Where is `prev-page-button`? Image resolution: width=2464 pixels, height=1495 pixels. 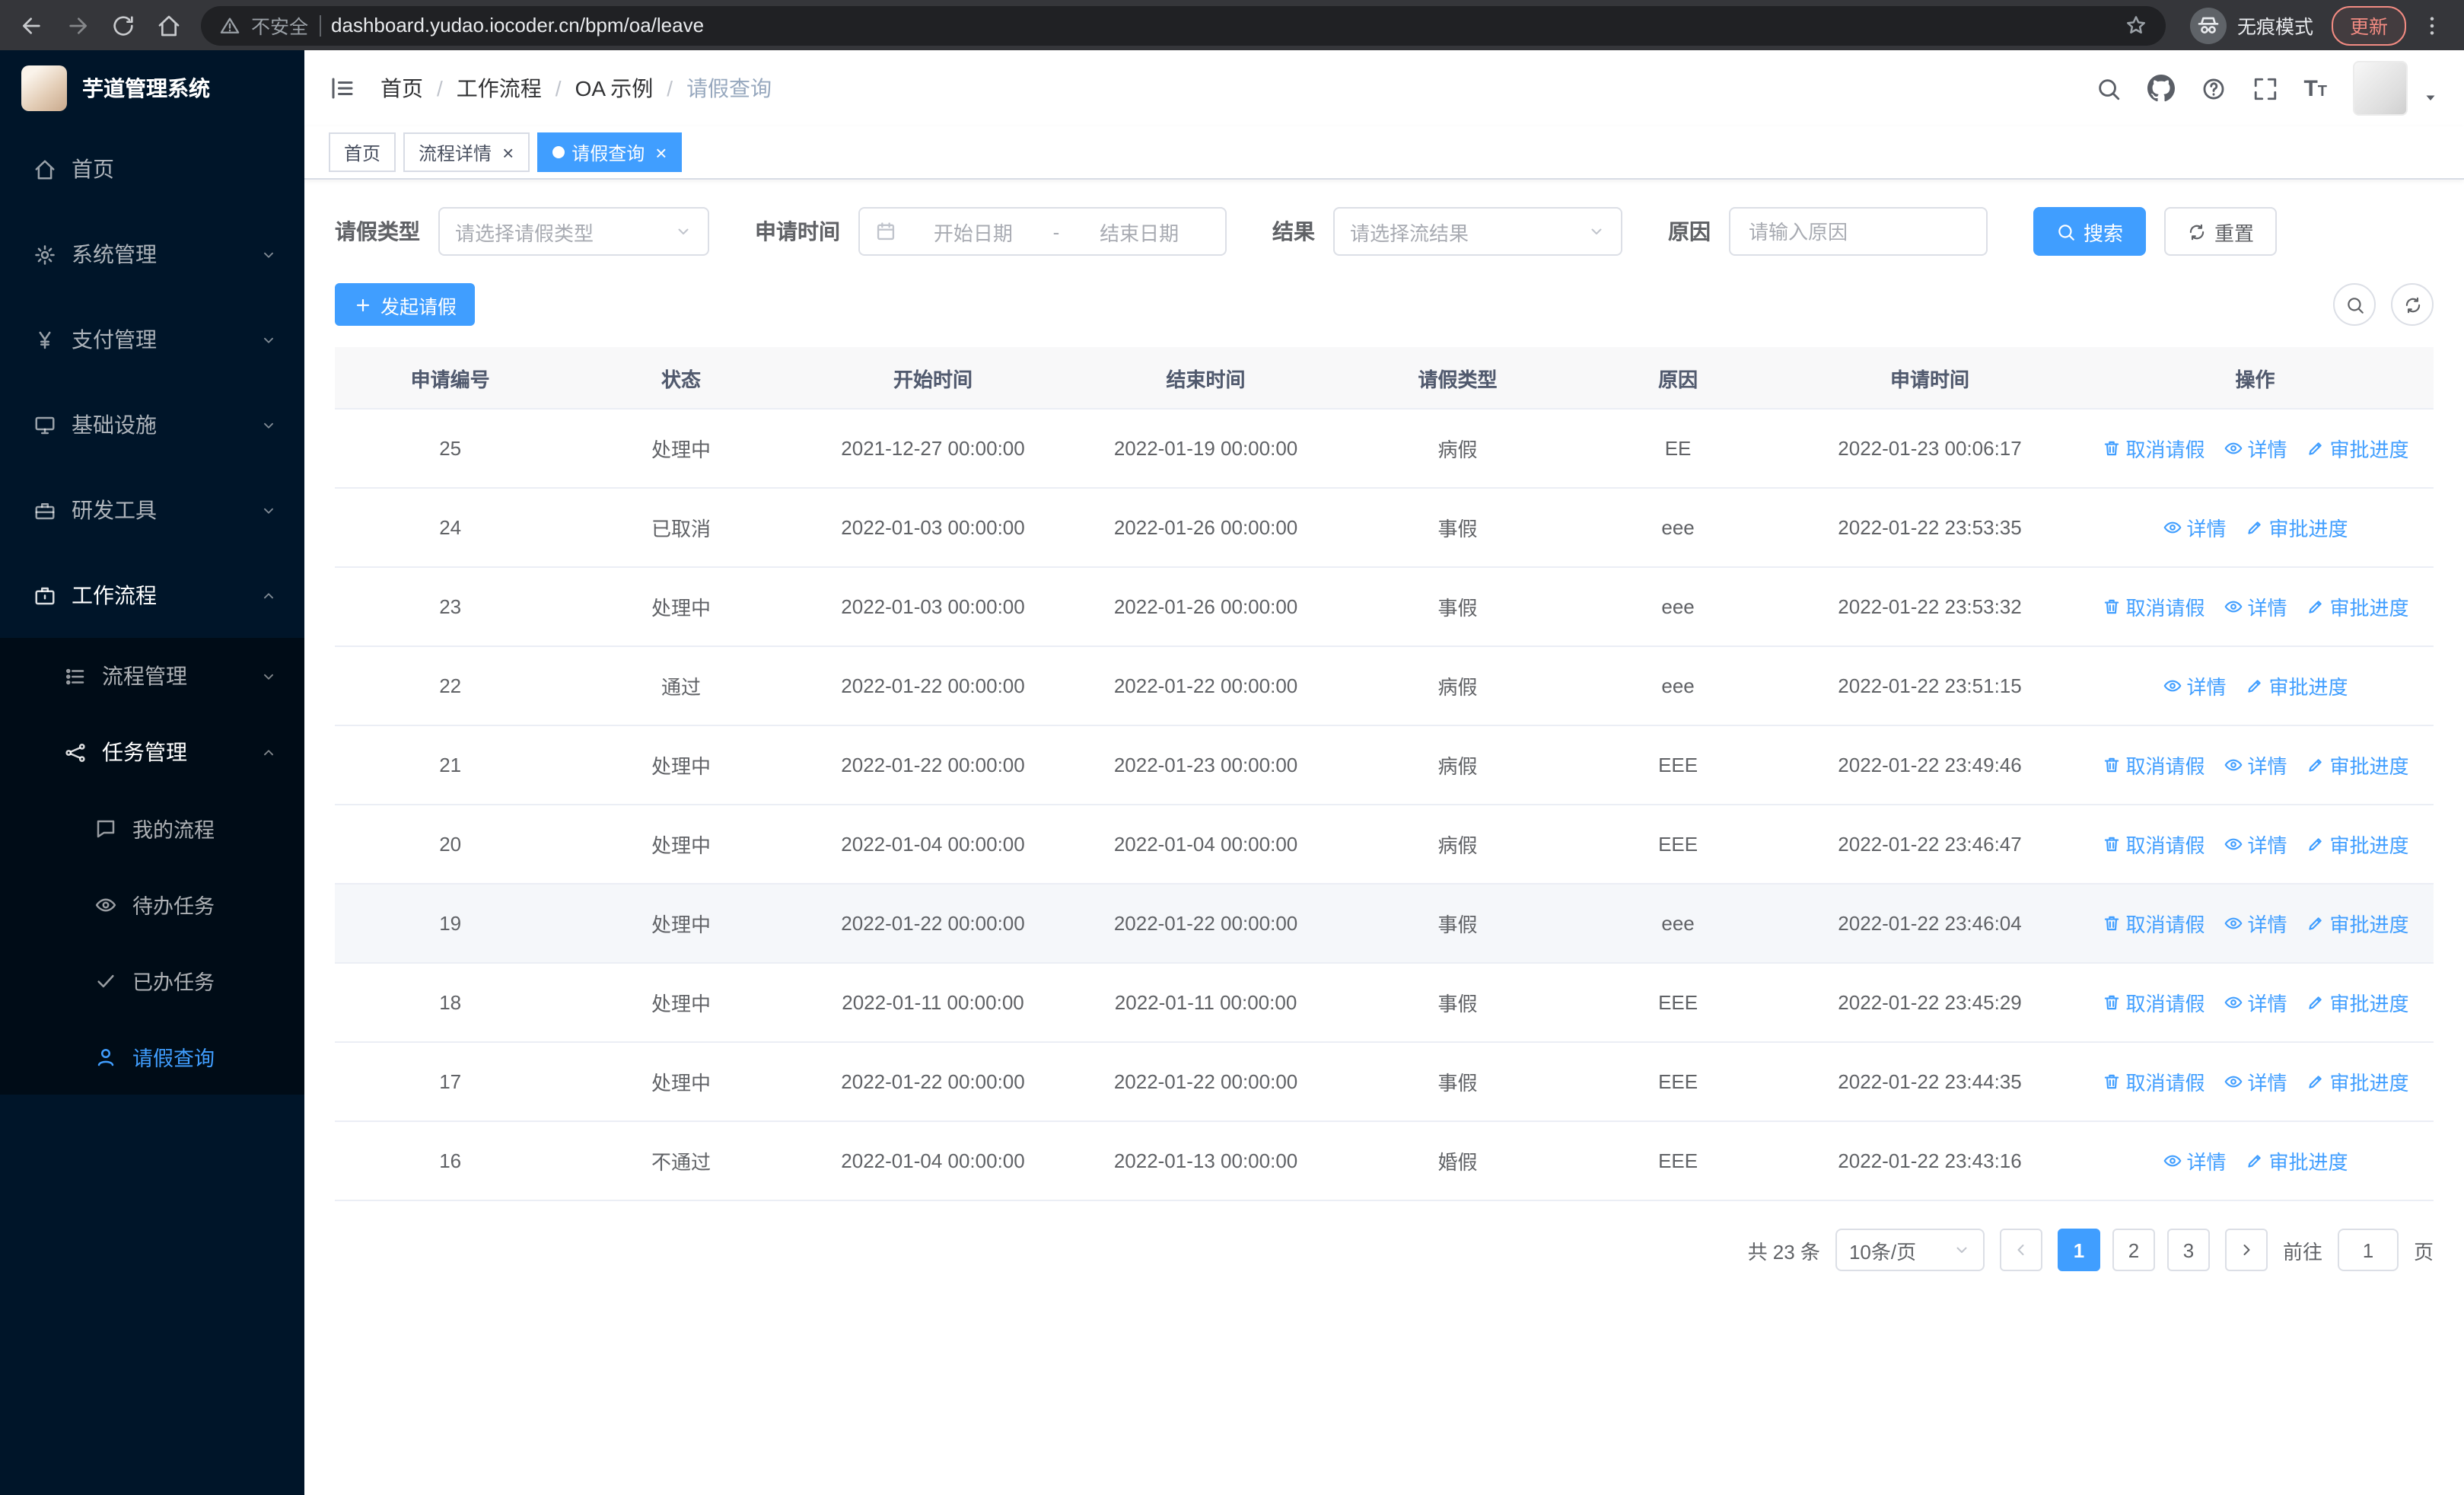 prev-page-button is located at coordinates (2020, 1250).